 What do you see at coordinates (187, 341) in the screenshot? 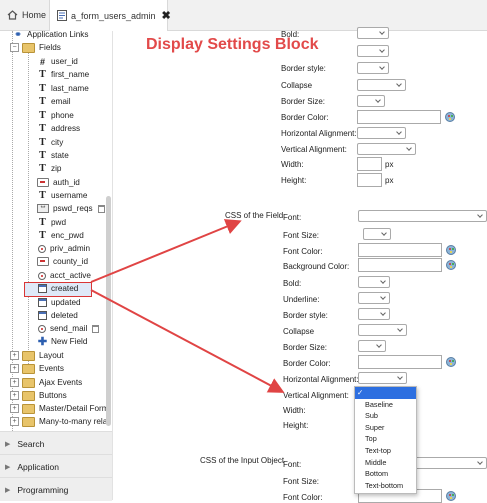
I see `arrow-to-vertical-alignment` at bounding box center [187, 341].